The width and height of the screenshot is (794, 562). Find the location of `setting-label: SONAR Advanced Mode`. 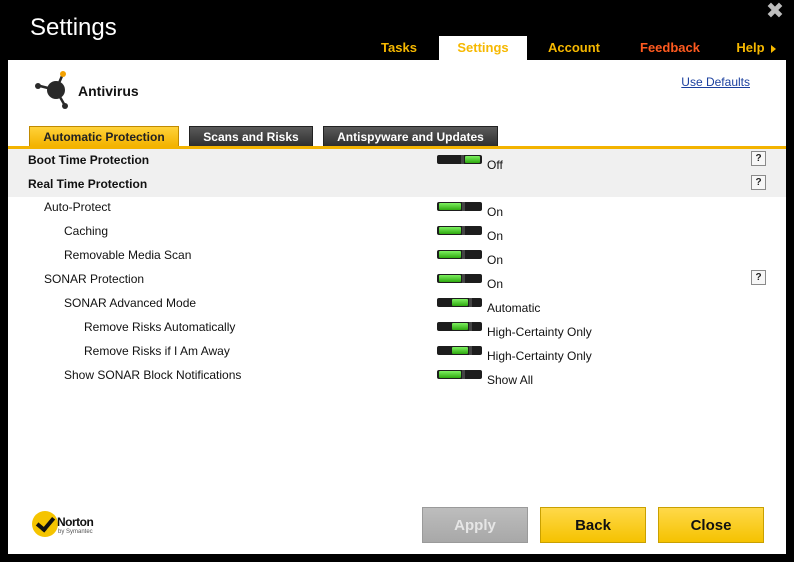

setting-label: SONAR Advanced Mode is located at coordinates (130, 303).